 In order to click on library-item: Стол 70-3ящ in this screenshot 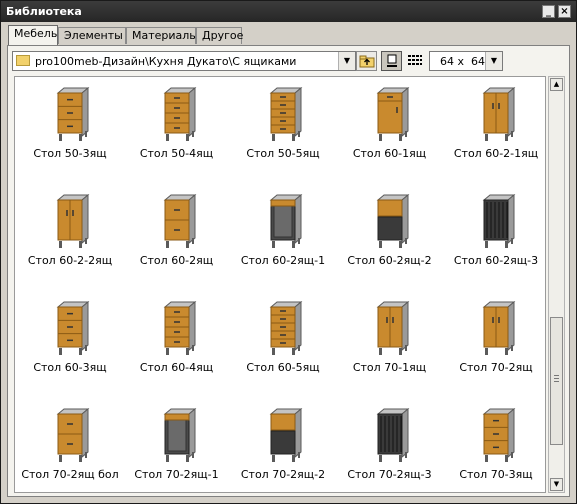, I will do `click(494, 445)`.